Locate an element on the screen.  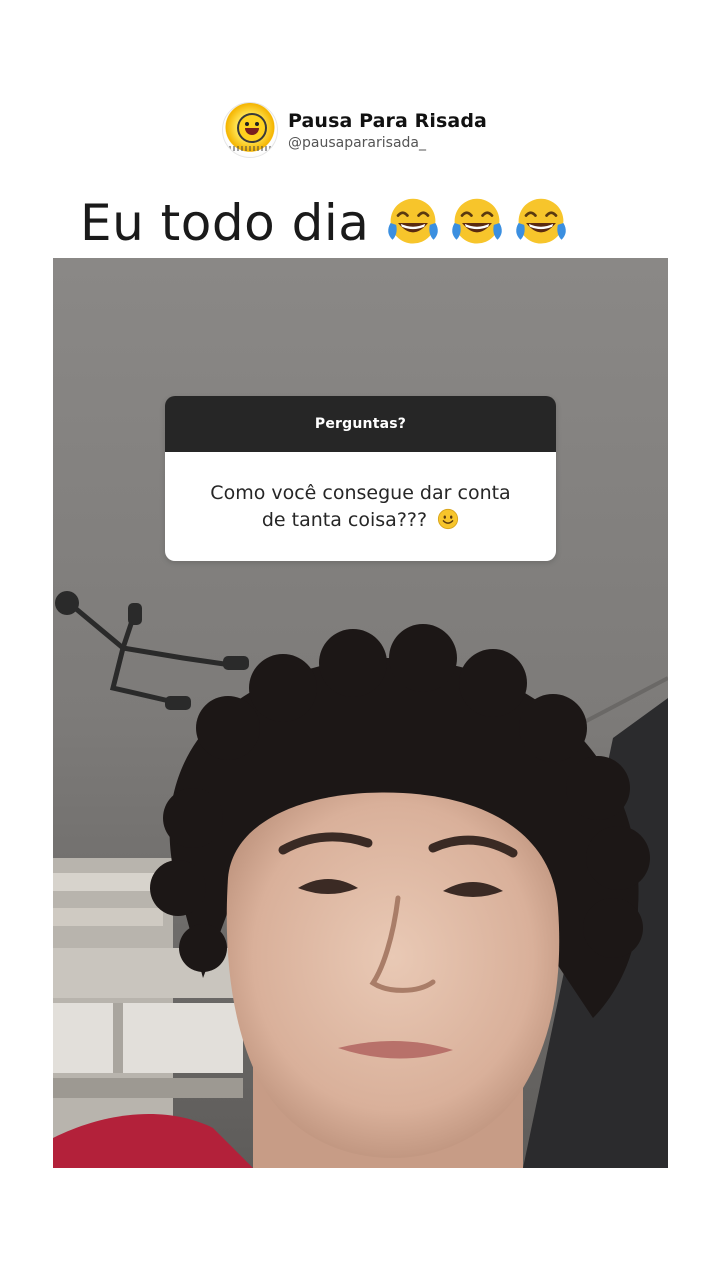
account-avatar is located at coordinates (250, 130).